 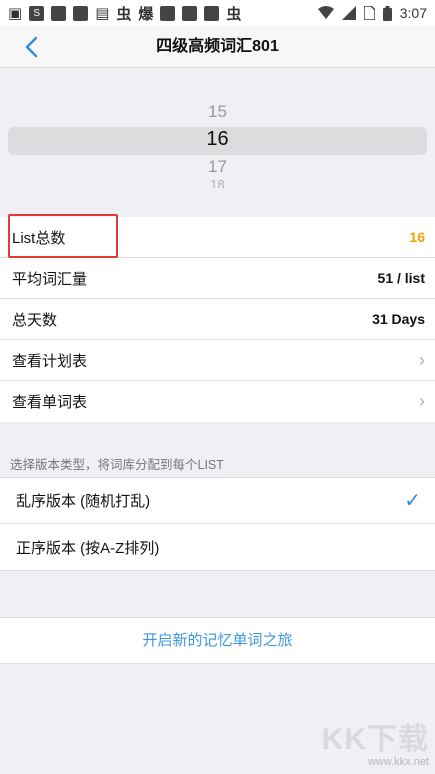 I want to click on random-version-label: 乱序版本 (随机打乱), so click(x=83, y=501).